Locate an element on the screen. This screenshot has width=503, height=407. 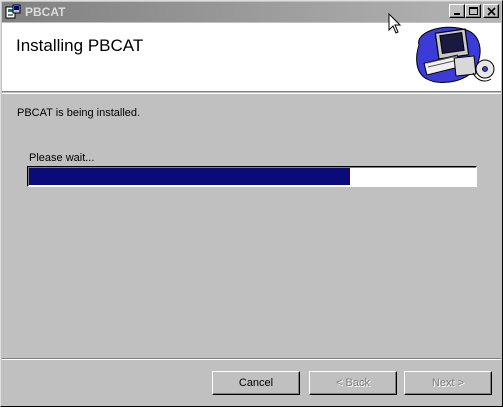
title-bar: PBCAT is located at coordinates (251, 12).